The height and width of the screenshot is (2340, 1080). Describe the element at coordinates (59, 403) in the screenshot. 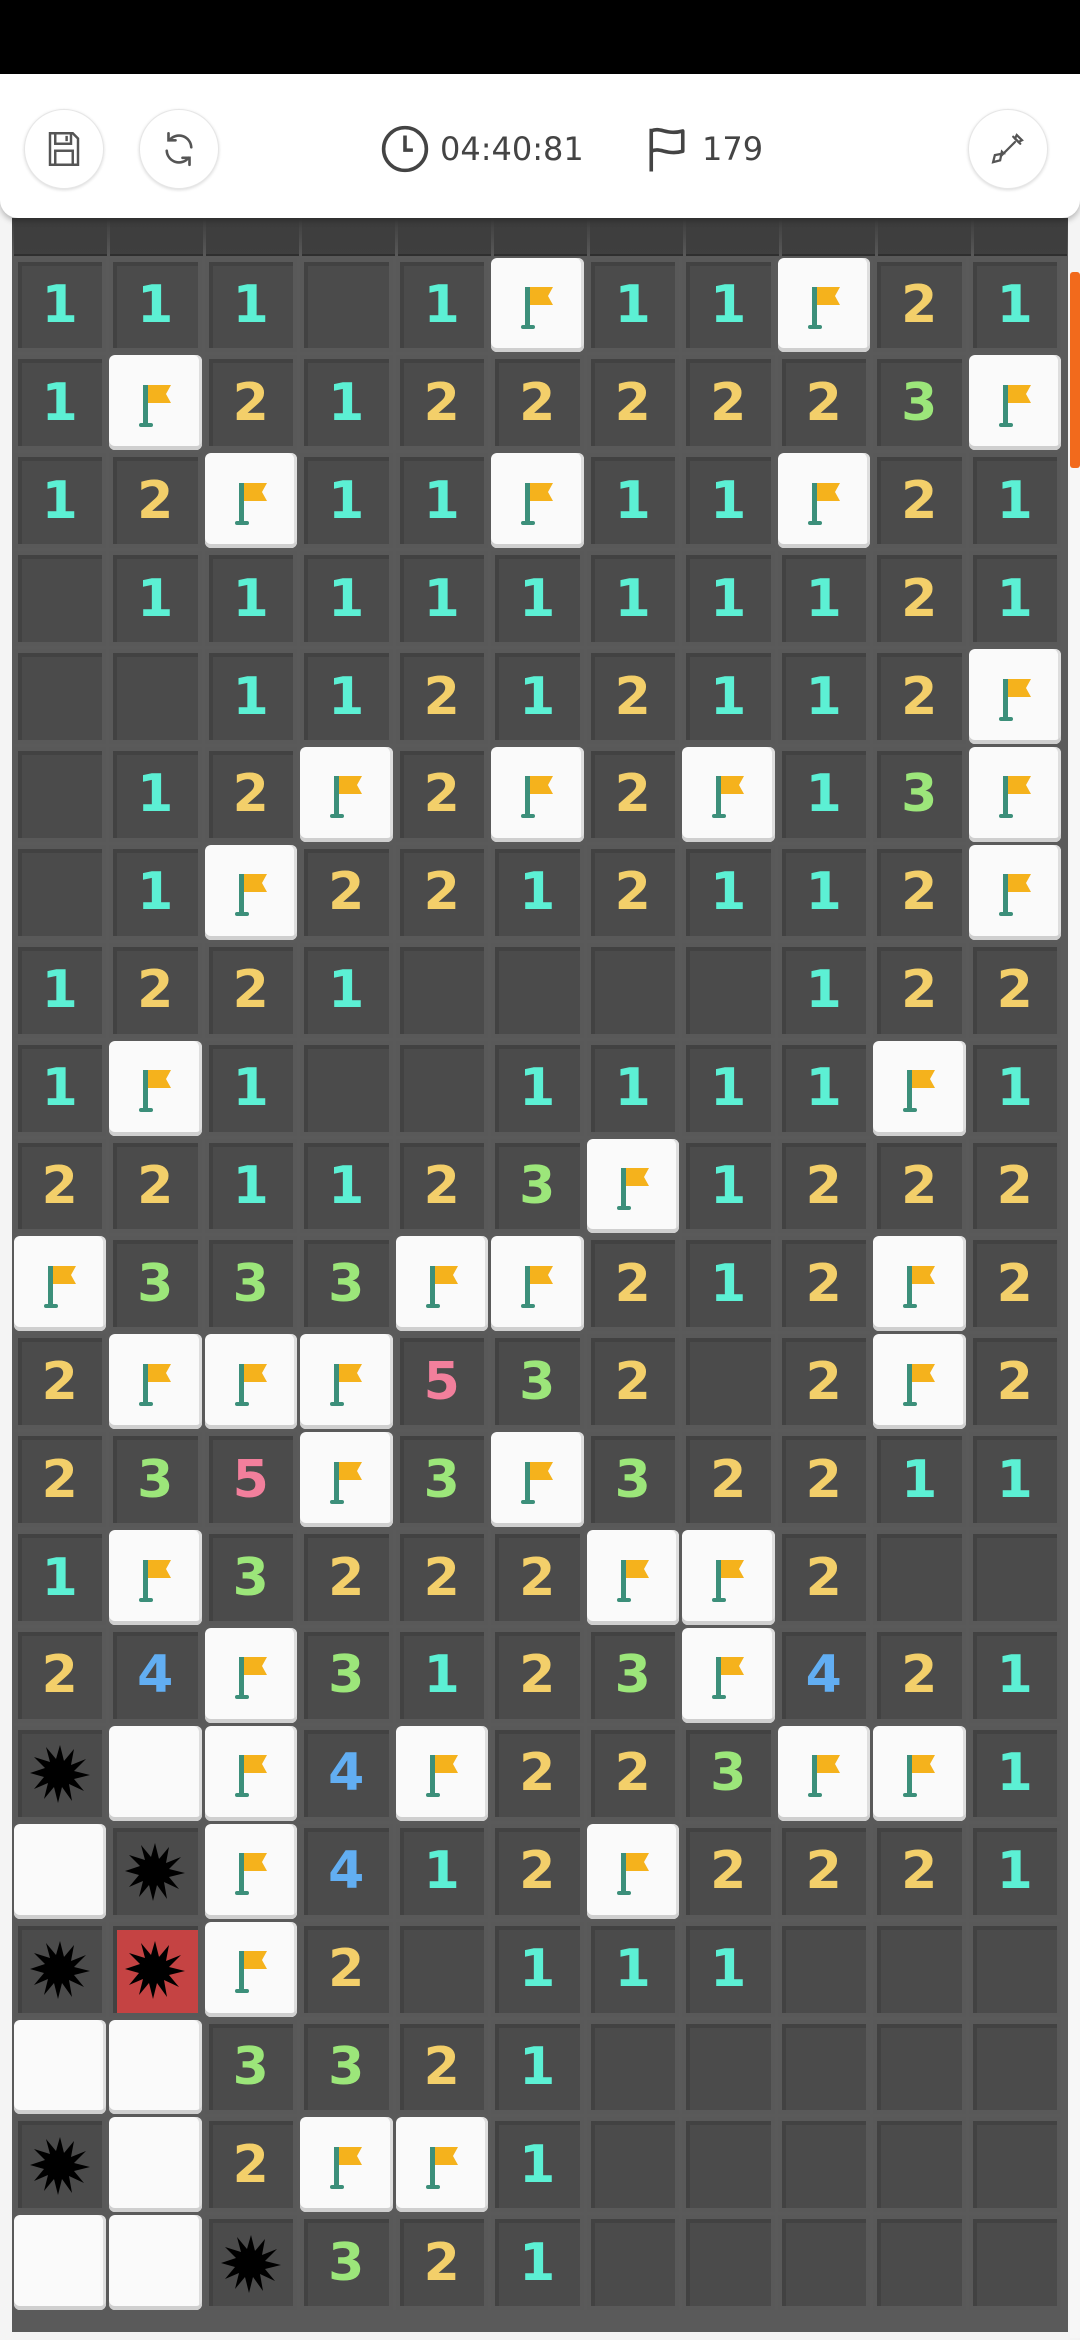

I see `cell-r1-c0: 1` at that location.